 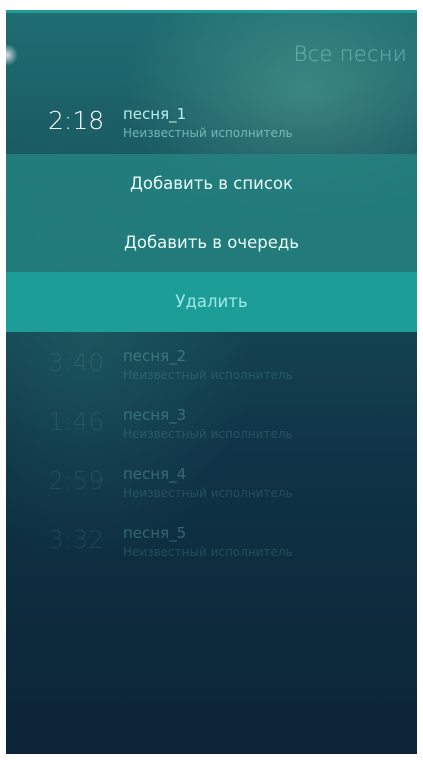 What do you see at coordinates (155, 533) in the screenshot?
I see `song-title: песня_5` at bounding box center [155, 533].